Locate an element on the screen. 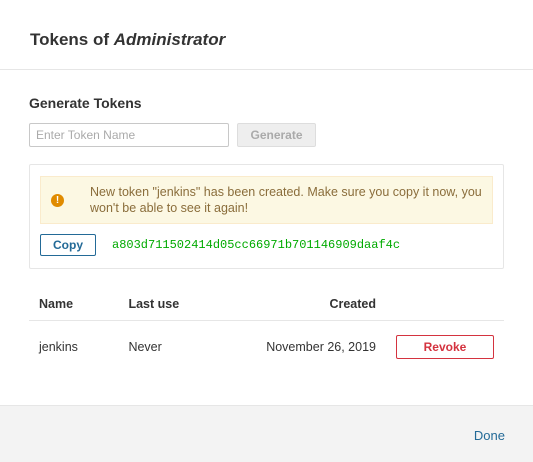 Image resolution: width=533 pixels, height=462 pixels. table-row: jenkins Never November 26, 2019 Revoke is located at coordinates (266, 347).